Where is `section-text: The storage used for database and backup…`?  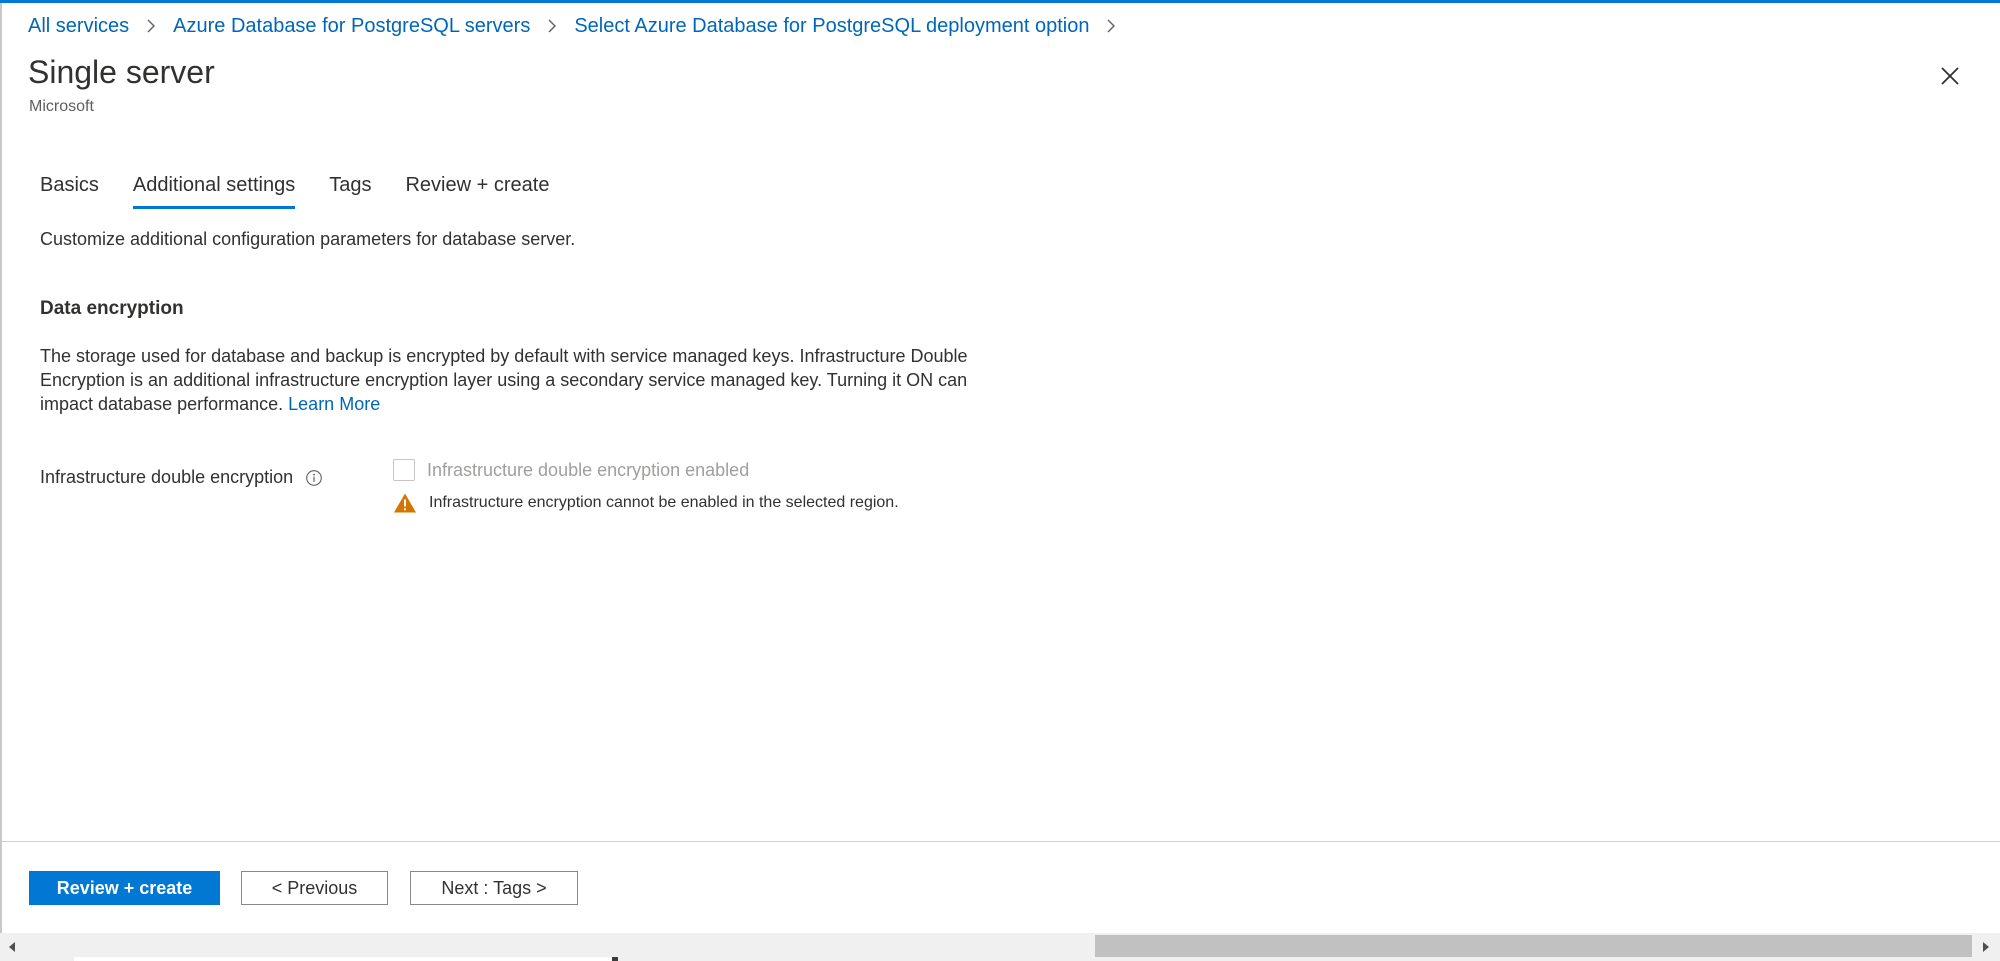 section-text: The storage used for database and backup… is located at coordinates (520, 380).